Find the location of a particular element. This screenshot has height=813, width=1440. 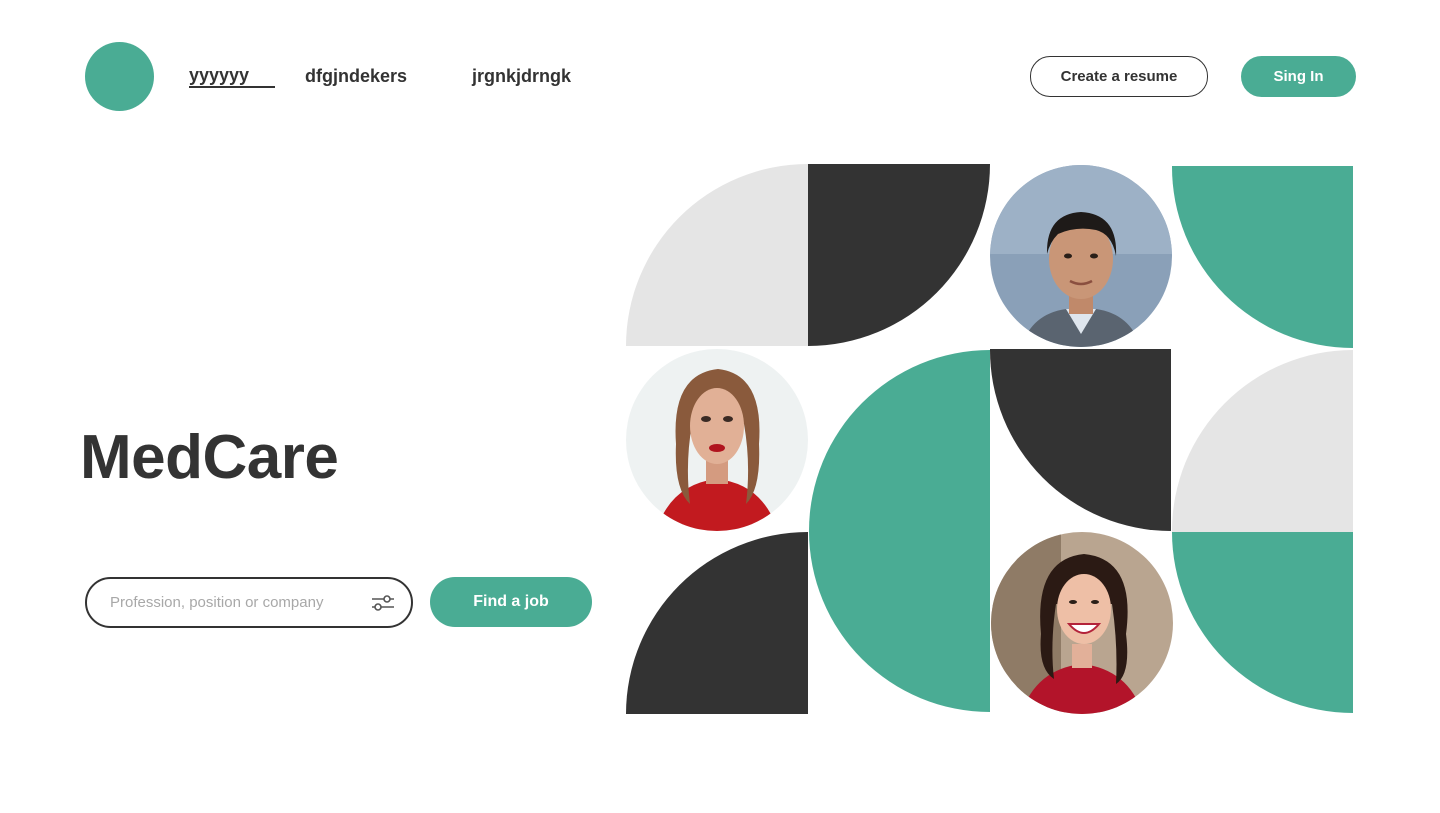

person-photo-woman-red-lips is located at coordinates (717, 440).